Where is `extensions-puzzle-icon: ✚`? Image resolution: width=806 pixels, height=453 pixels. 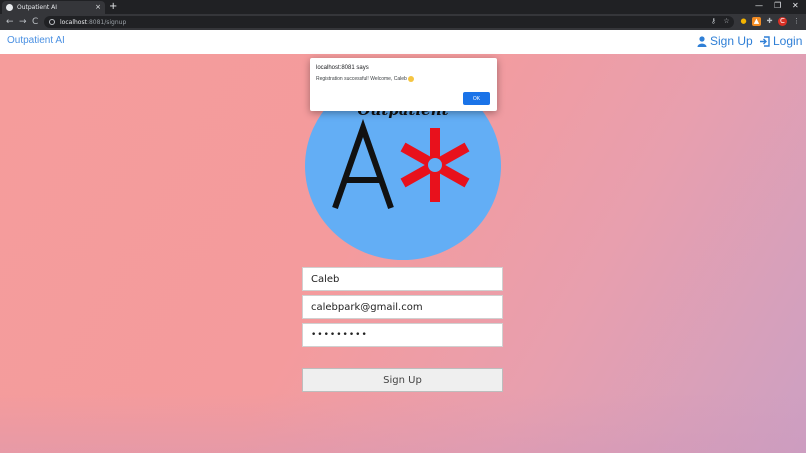
extensions-puzzle-icon: ✚ is located at coordinates (769, 21).